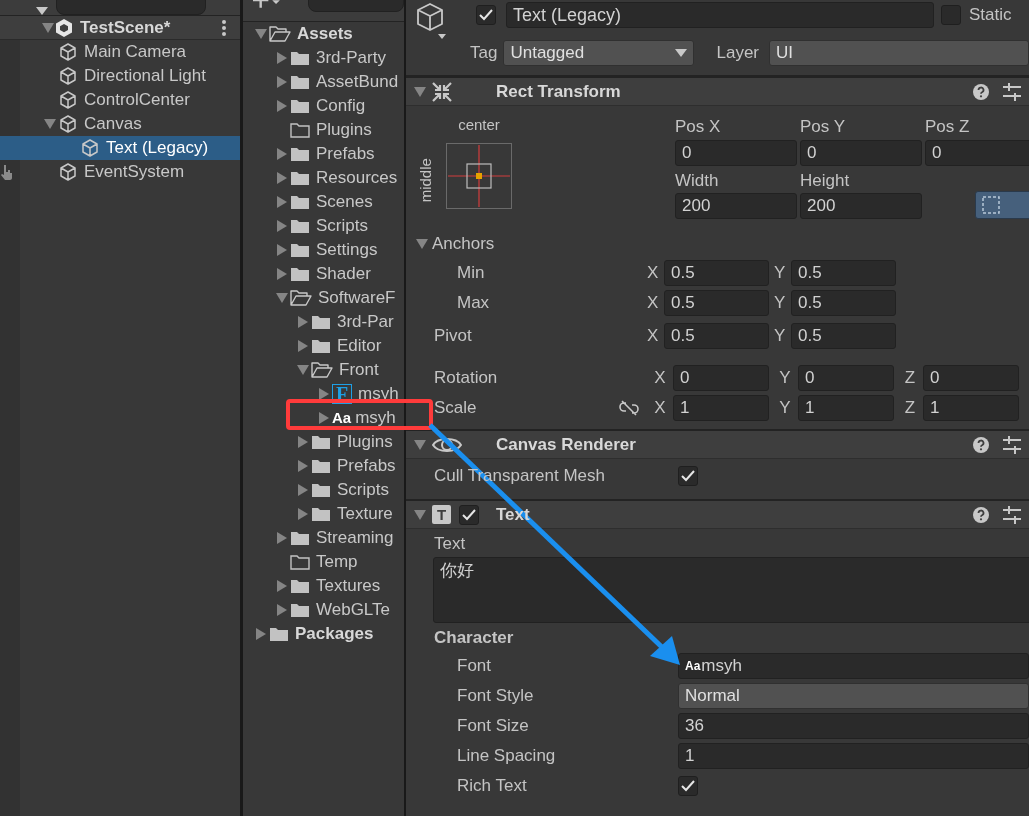 Image resolution: width=1029 pixels, height=816 pixels. Describe the element at coordinates (323, 82) in the screenshot. I see `project-item: AssetBund` at that location.